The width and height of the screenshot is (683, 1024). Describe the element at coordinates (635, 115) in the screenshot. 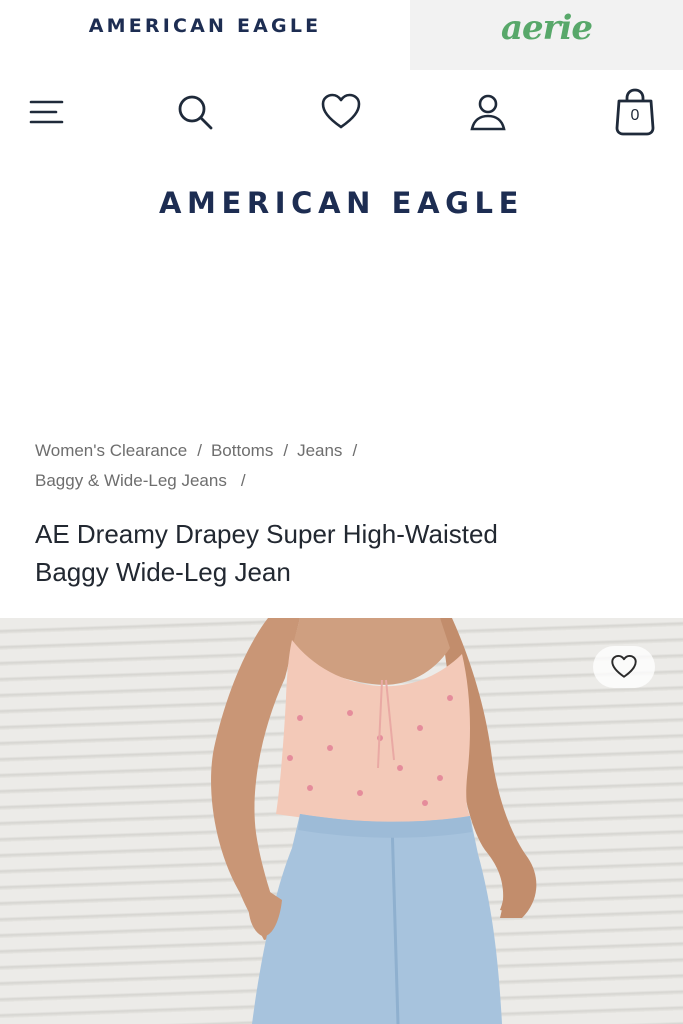

I see `cart-count: 0` at that location.